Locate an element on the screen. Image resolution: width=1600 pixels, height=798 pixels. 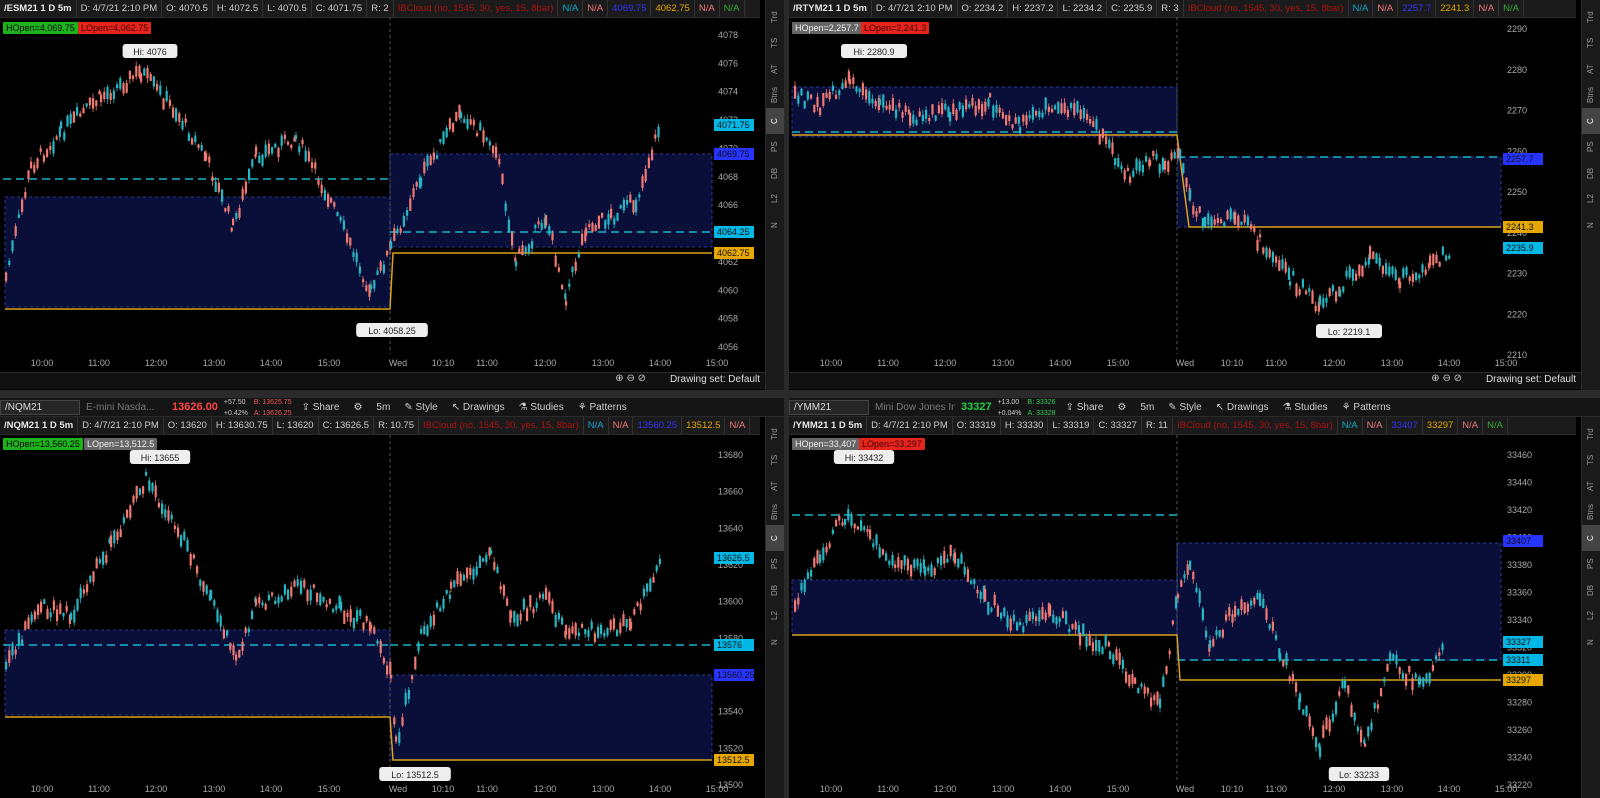
x-axis-tick: 13:00 is located at coordinates (1392, 363).